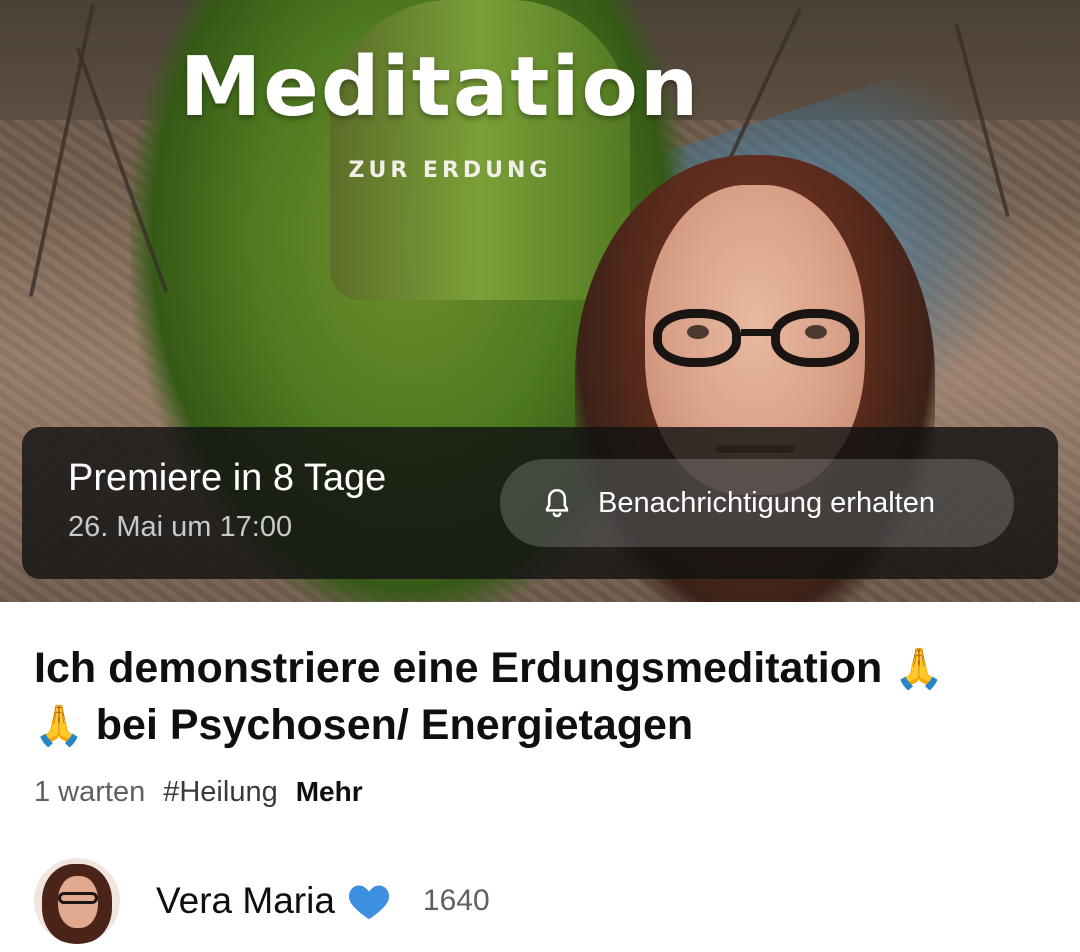  I want to click on bell-icon, so click(557, 503).